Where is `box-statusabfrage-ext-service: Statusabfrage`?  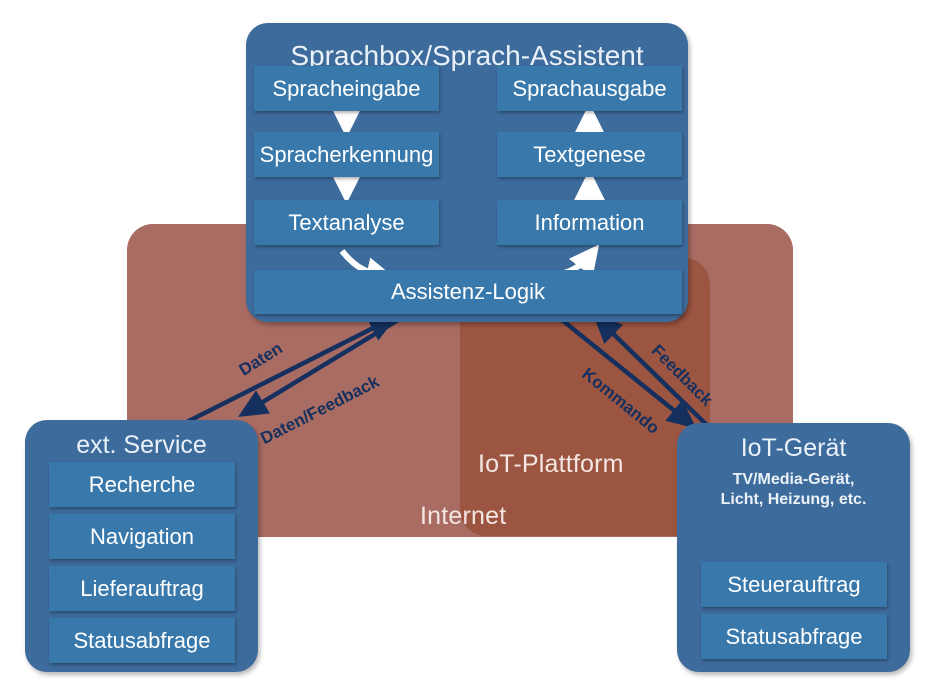 box-statusabfrage-ext-service: Statusabfrage is located at coordinates (142, 640).